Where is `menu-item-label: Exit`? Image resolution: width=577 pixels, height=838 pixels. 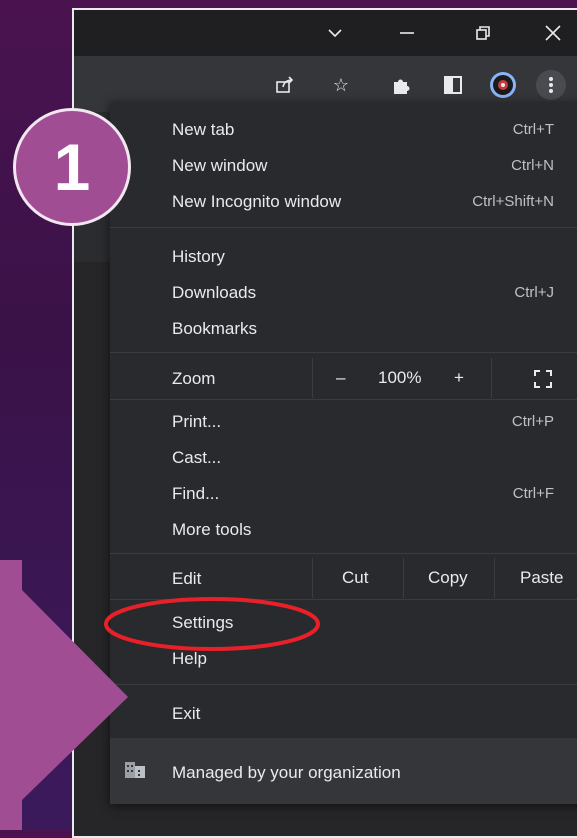
menu-item-label: Exit is located at coordinates (186, 713).